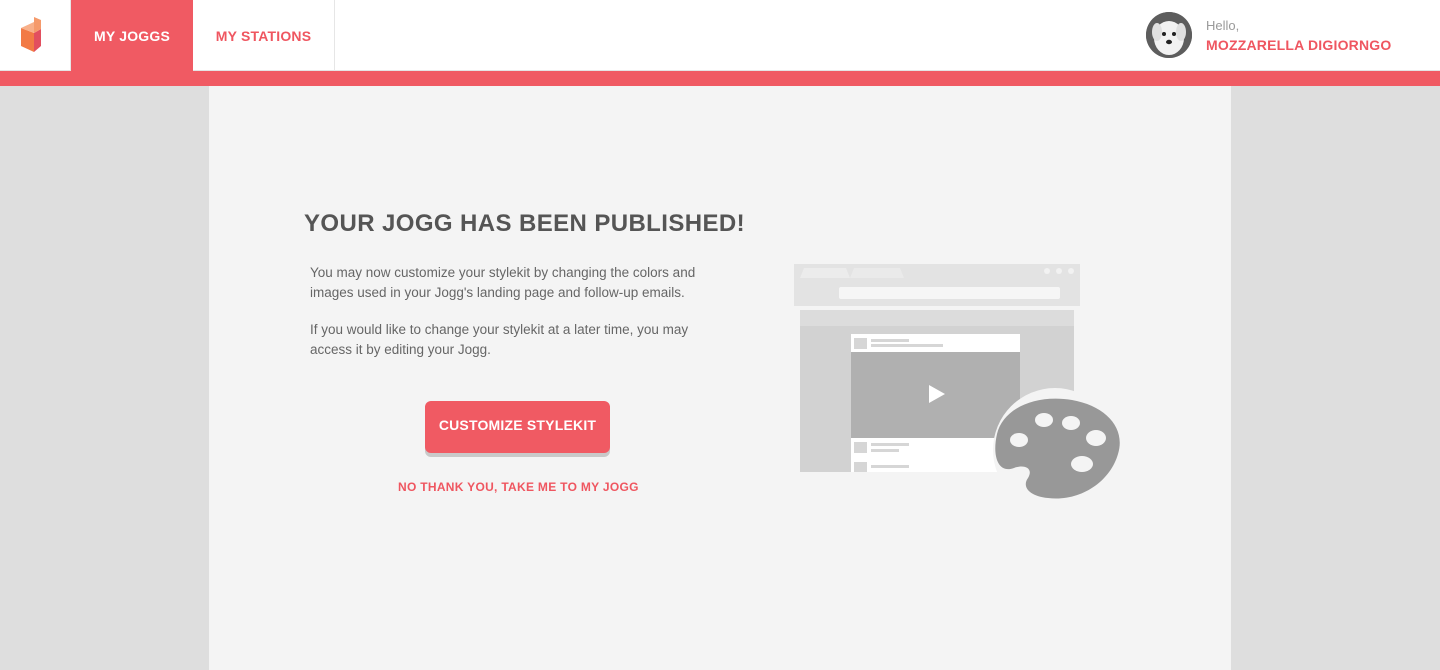  I want to click on tab-my-stations: MY STATIONS, so click(264, 35).